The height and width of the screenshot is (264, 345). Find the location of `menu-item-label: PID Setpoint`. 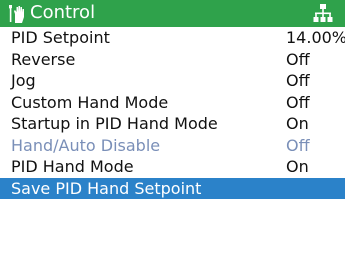

menu-item-label: PID Setpoint is located at coordinates (60, 37).